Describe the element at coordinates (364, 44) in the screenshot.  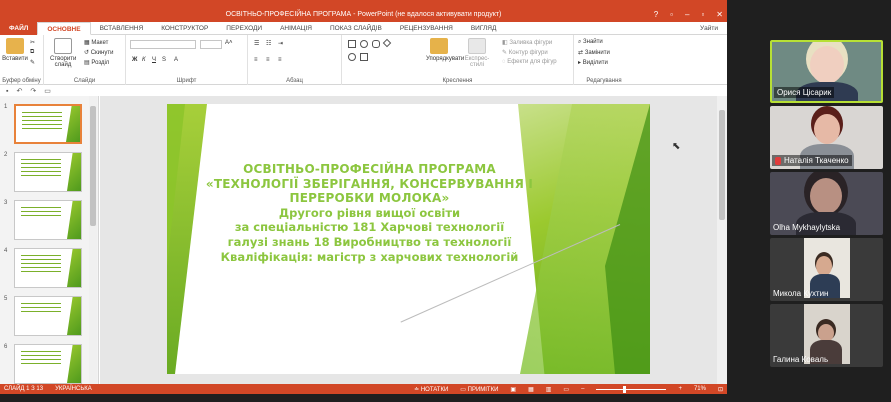
I see `shape-oval-icon` at that location.